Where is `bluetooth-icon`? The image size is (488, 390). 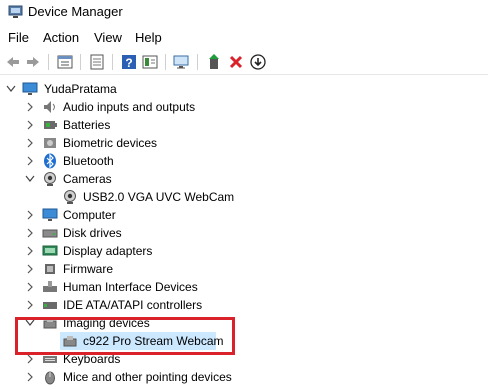
bluetooth-icon is located at coordinates (50, 161).